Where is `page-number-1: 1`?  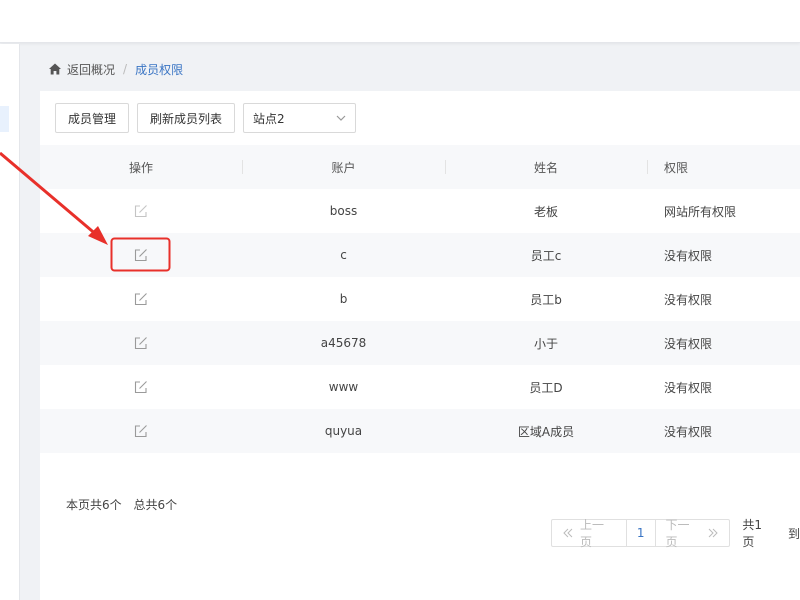
page-number-1: 1 is located at coordinates (640, 533).